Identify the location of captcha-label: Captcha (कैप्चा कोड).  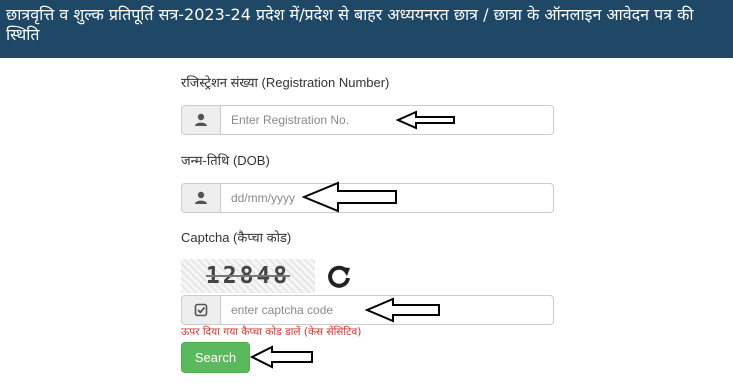
(236, 237).